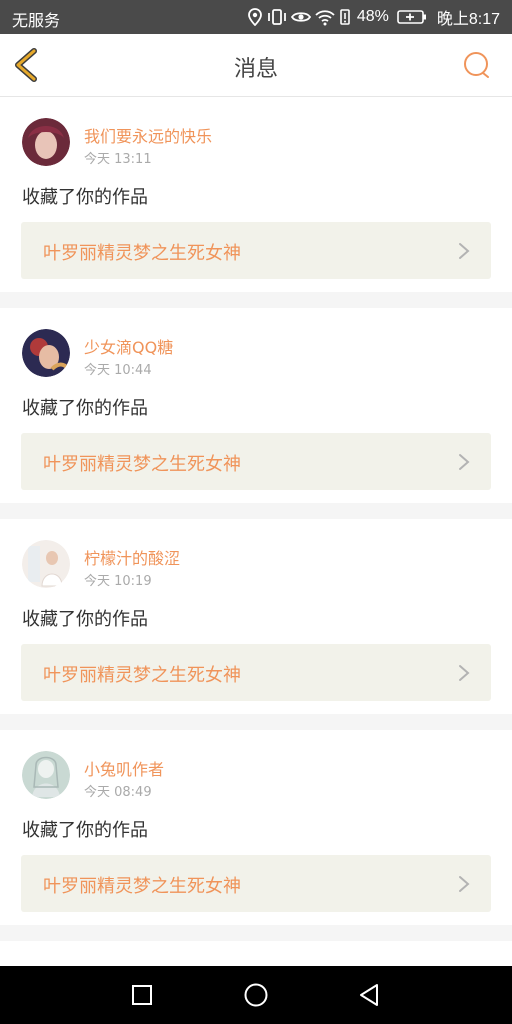 This screenshot has height=1024, width=512. Describe the element at coordinates (325, 18) in the screenshot. I see `wifi-icon` at that location.